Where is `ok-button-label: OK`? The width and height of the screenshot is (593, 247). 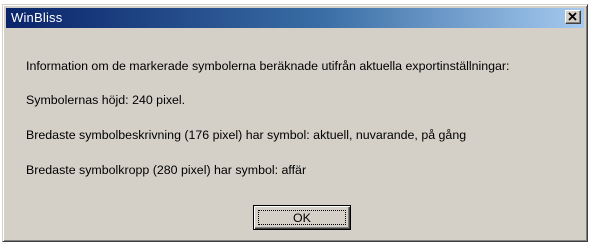
ok-button-label: OK is located at coordinates (302, 218).